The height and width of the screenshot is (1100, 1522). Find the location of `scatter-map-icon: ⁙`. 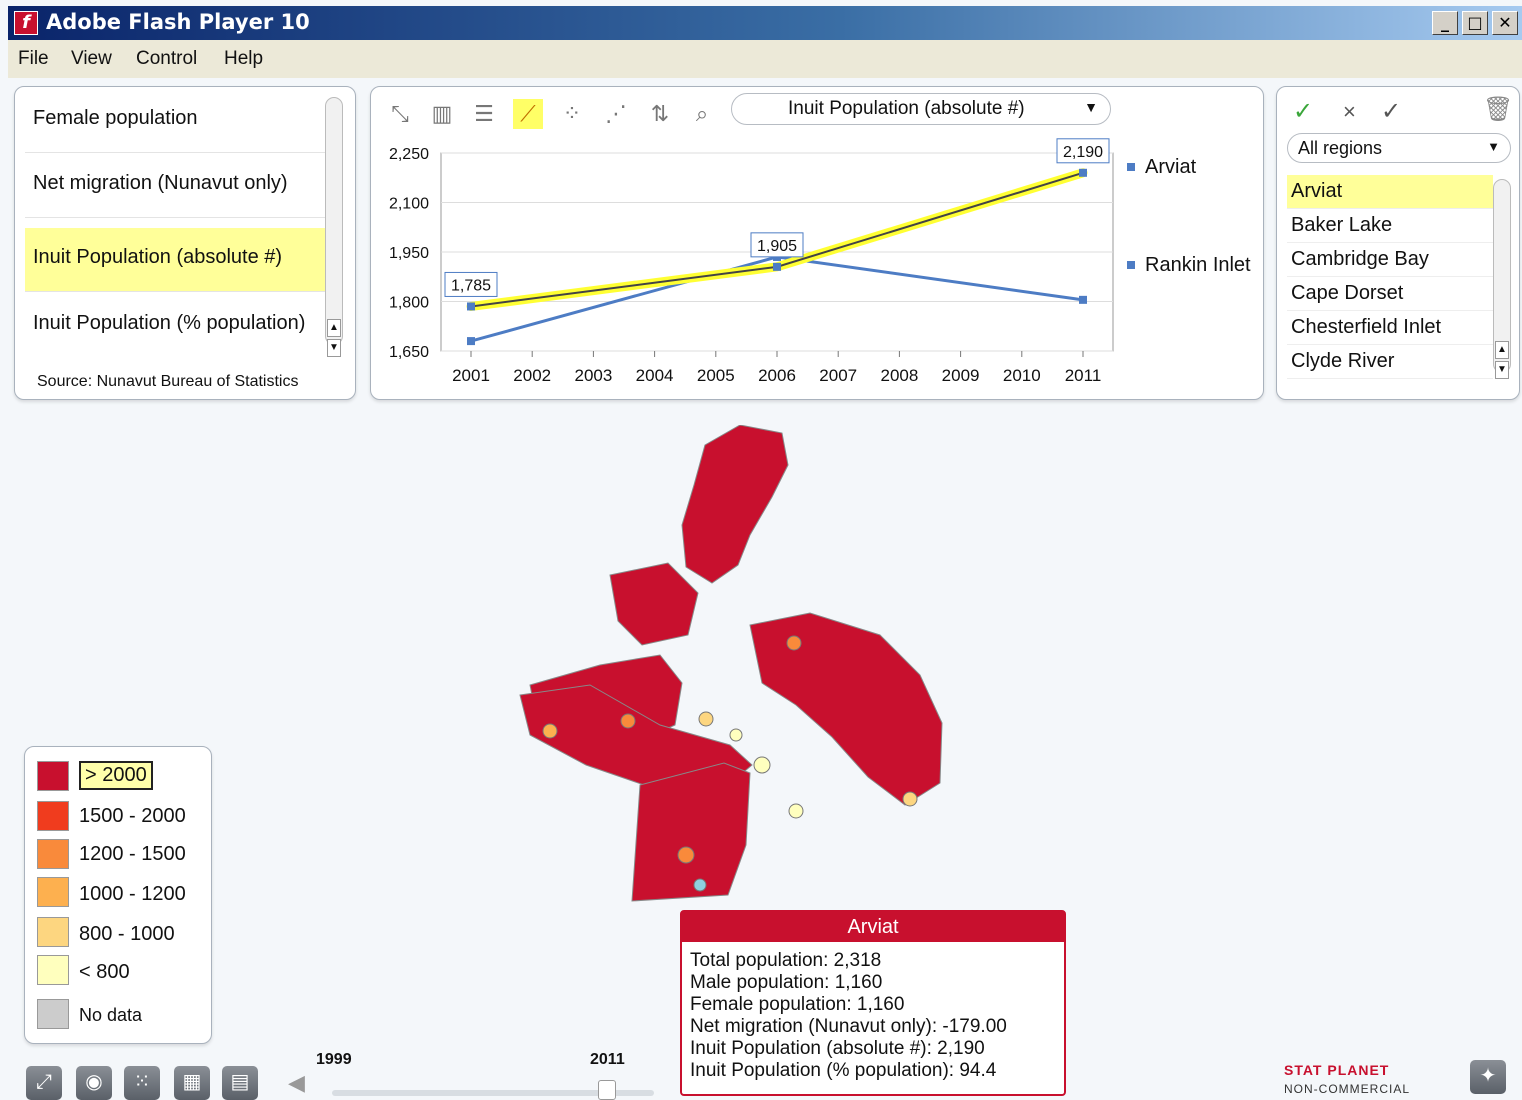

scatter-map-icon: ⁙ is located at coordinates (142, 1083).